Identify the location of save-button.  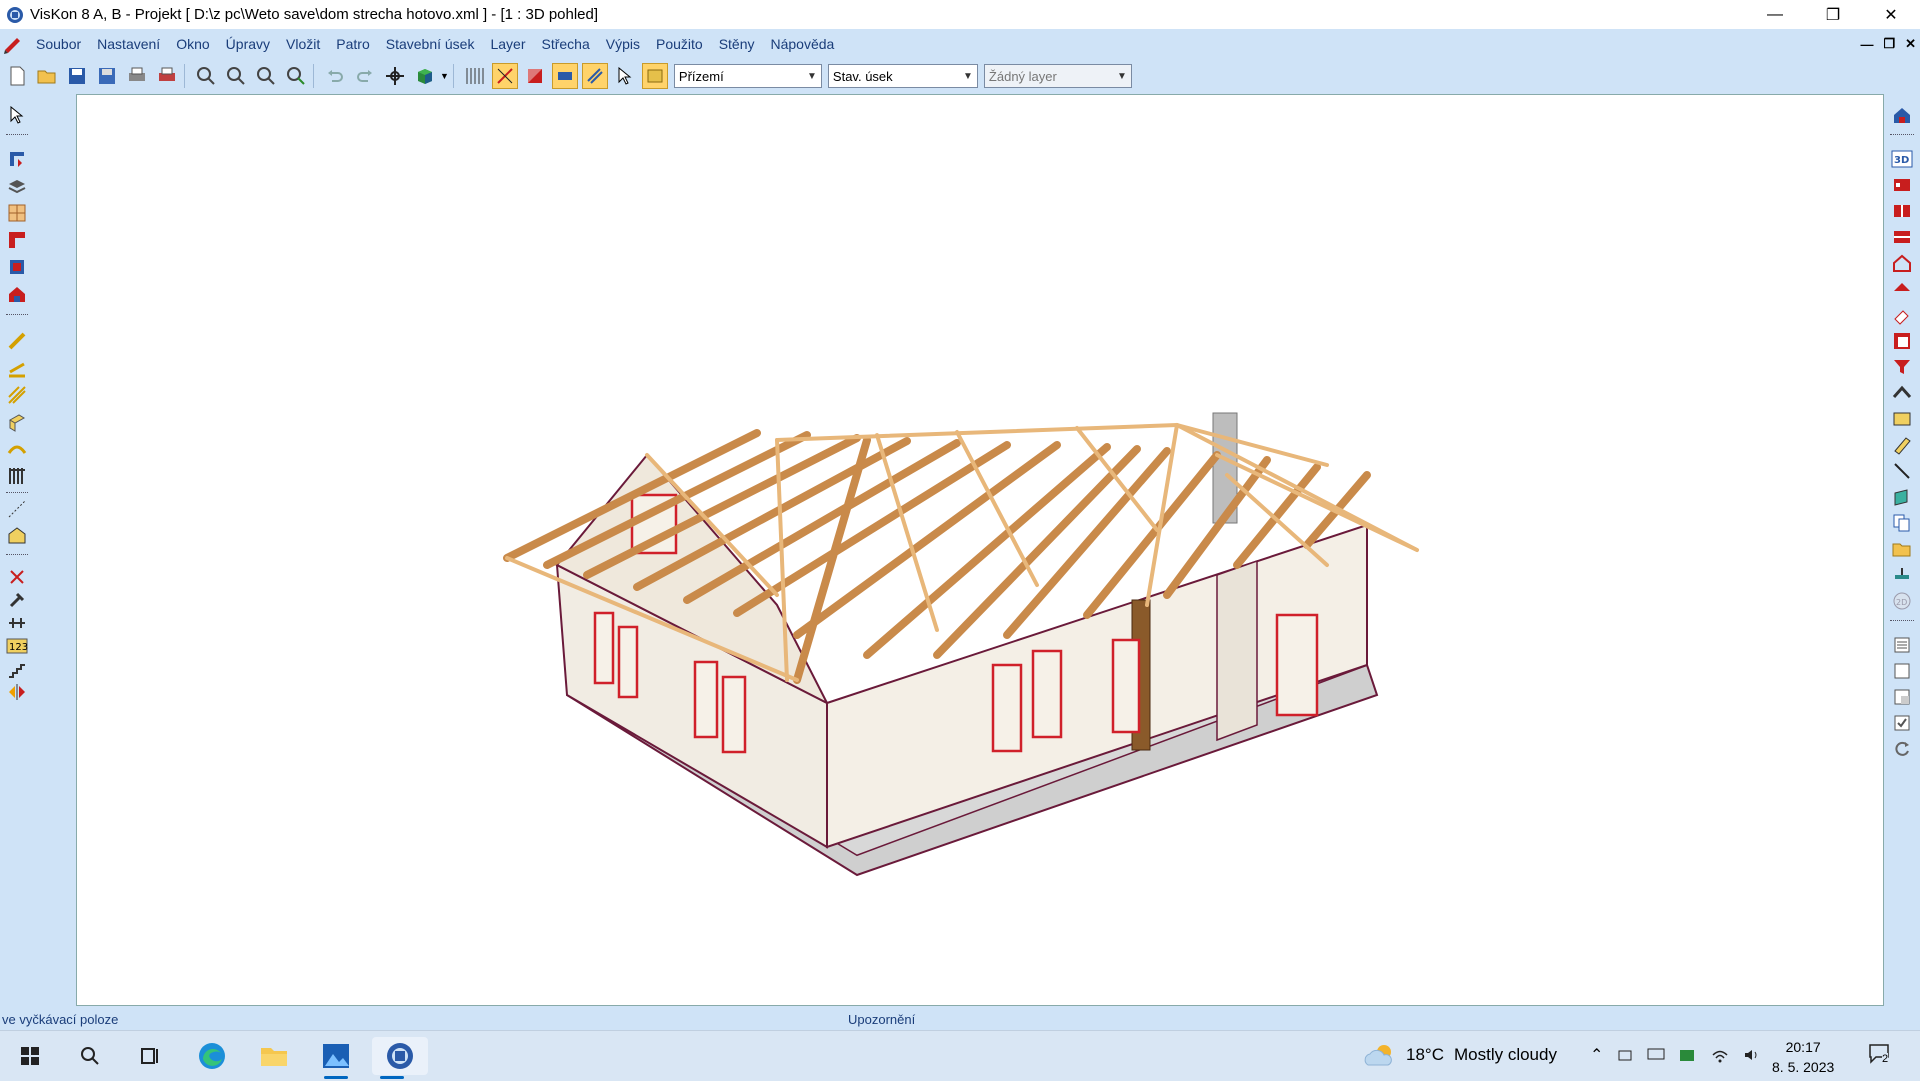
(77, 76).